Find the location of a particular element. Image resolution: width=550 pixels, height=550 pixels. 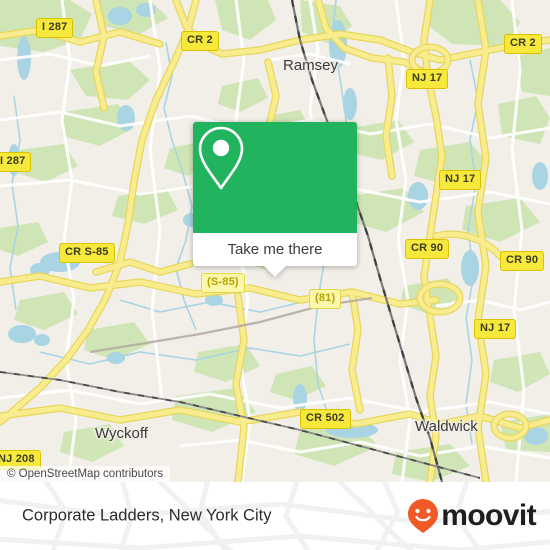

map-popup-callout: Take me there is located at coordinates (275, 199).